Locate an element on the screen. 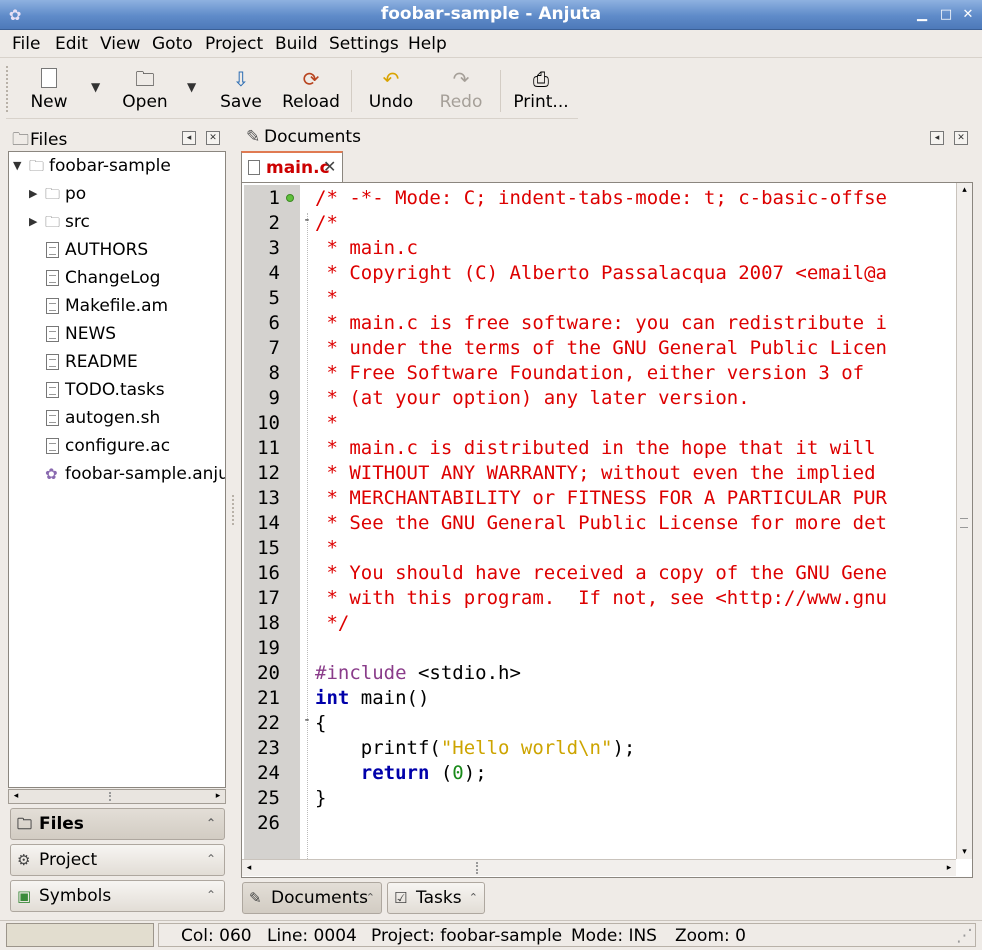 This screenshot has width=982, height=950. code-line: 5 * is located at coordinates (599, 298).